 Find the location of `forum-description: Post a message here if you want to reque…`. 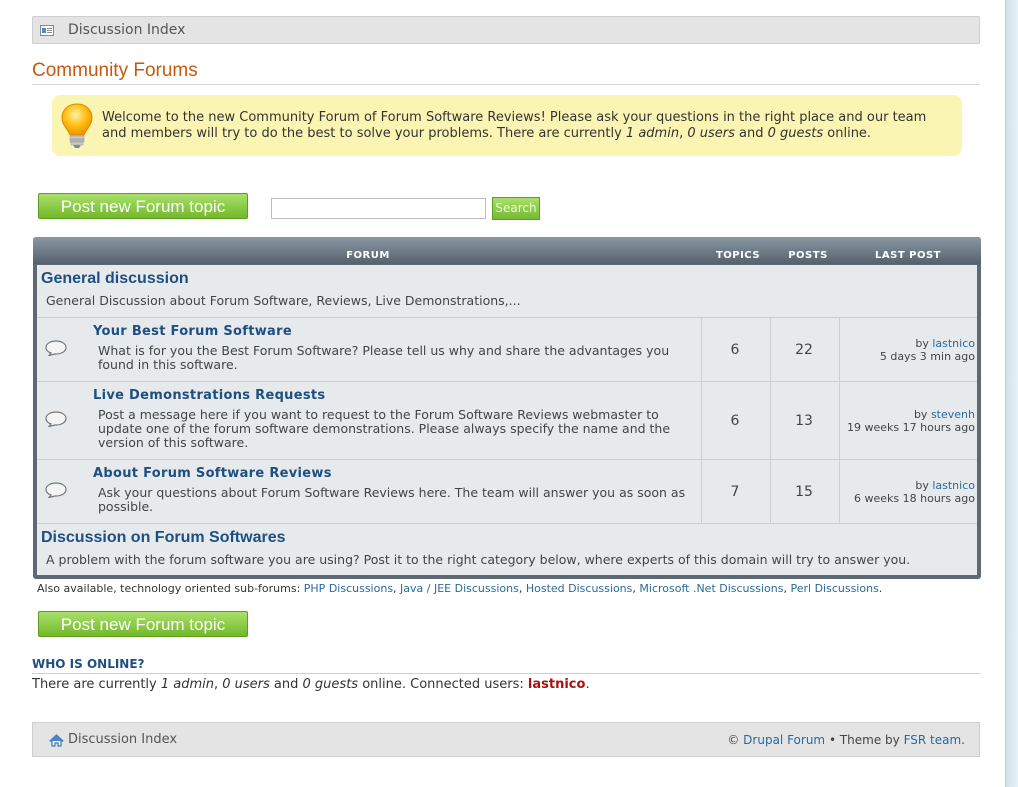

forum-description: Post a message here if you want to reque… is located at coordinates (384, 428).